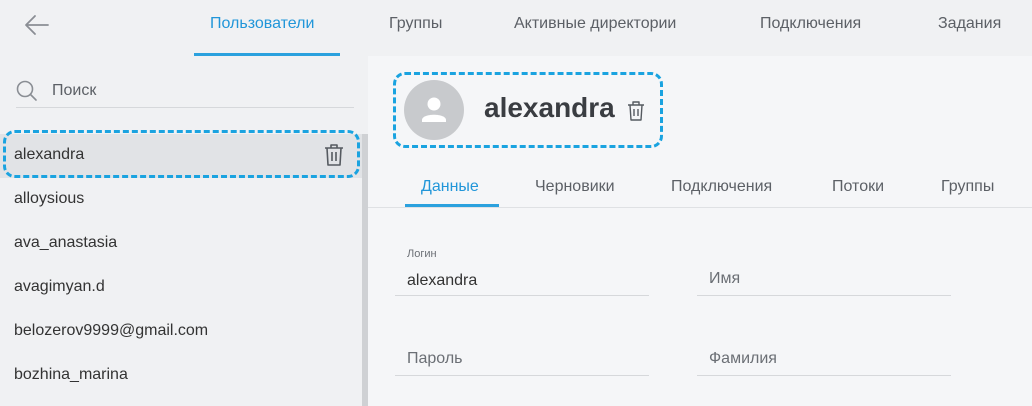 Image resolution: width=1032 pixels, height=406 pixels. Describe the element at coordinates (192, 91) in the screenshot. I see `search-input` at that location.